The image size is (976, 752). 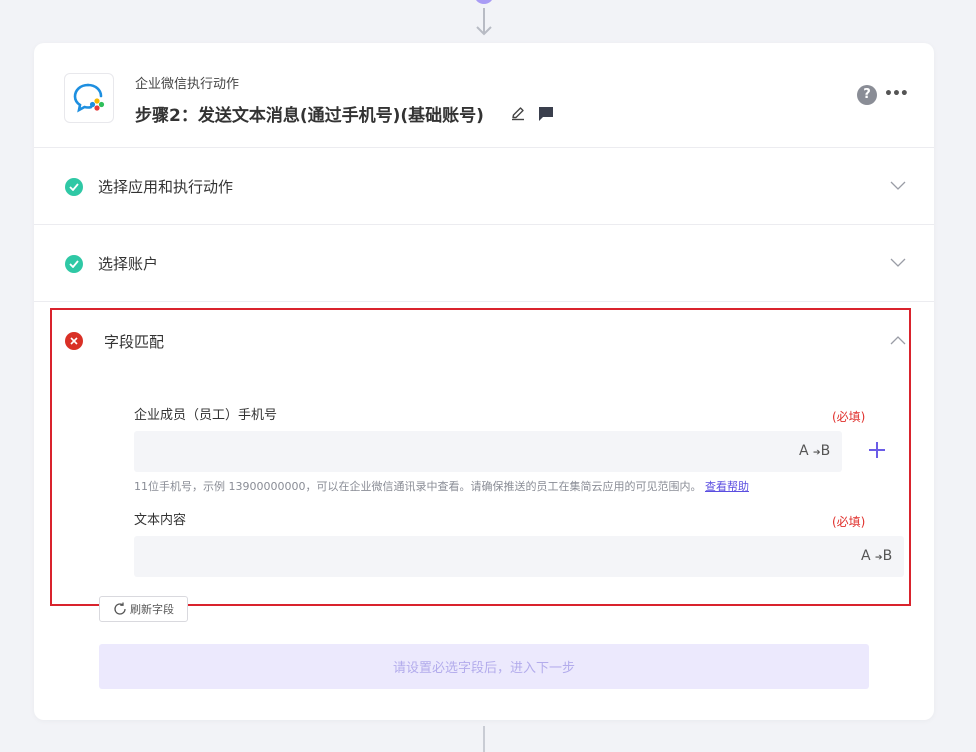 I want to click on section-label: 选择应用和执行动作, so click(x=166, y=187).